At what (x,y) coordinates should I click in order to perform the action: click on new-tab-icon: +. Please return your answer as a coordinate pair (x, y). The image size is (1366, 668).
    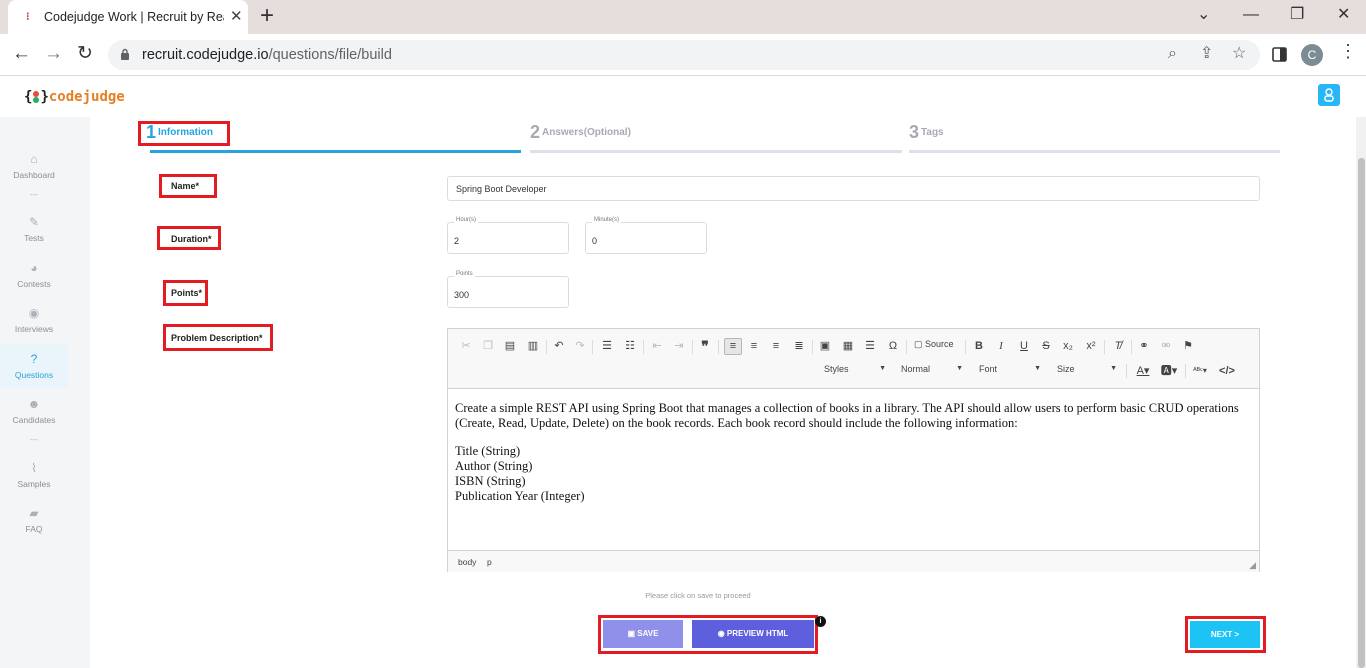
    Looking at the image, I should click on (267, 16).